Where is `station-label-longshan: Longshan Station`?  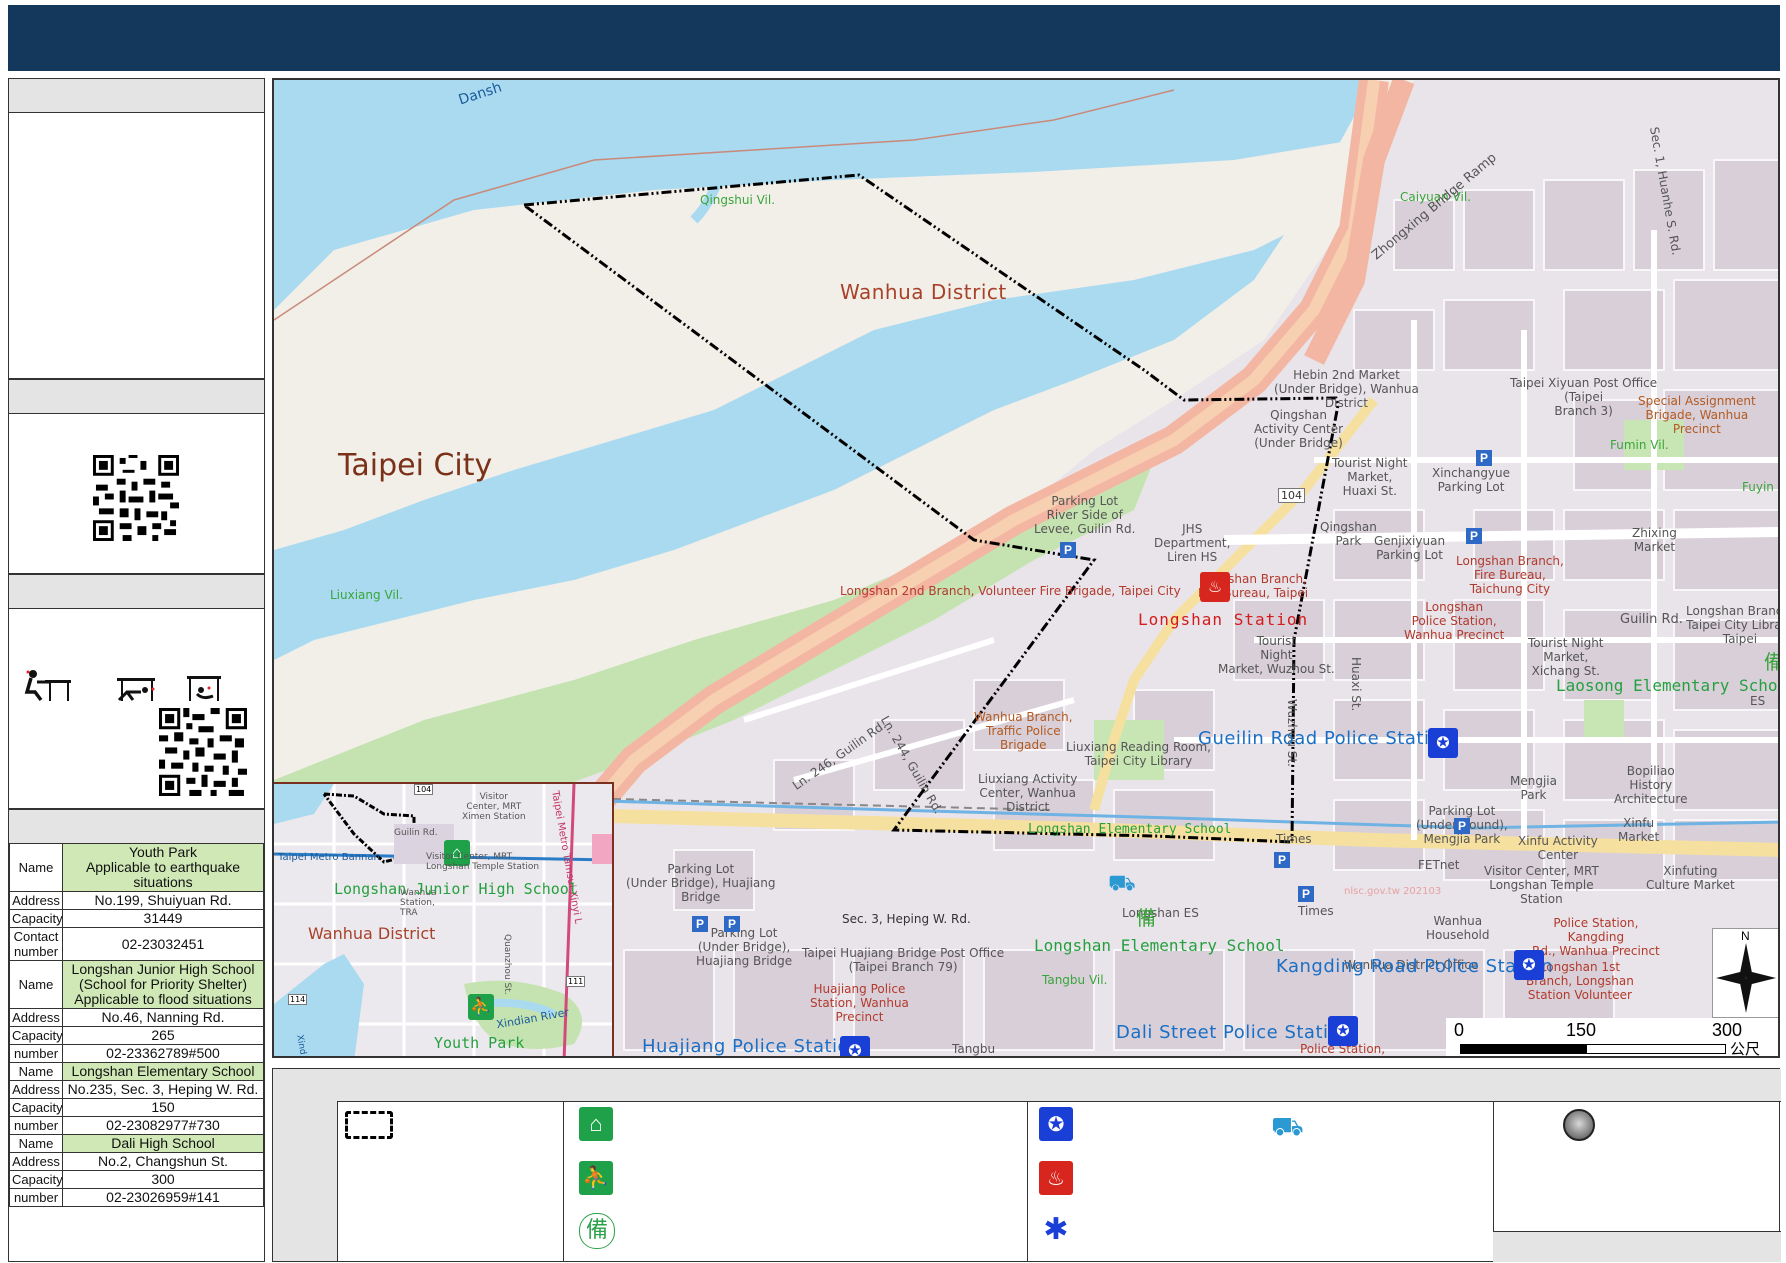 station-label-longshan: Longshan Station is located at coordinates (1223, 619).